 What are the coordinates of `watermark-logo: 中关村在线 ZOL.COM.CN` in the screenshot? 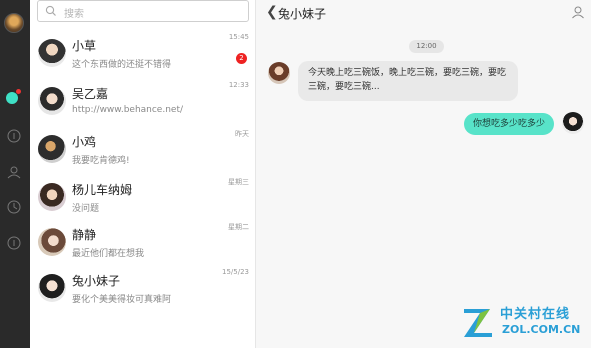 It's located at (524, 323).